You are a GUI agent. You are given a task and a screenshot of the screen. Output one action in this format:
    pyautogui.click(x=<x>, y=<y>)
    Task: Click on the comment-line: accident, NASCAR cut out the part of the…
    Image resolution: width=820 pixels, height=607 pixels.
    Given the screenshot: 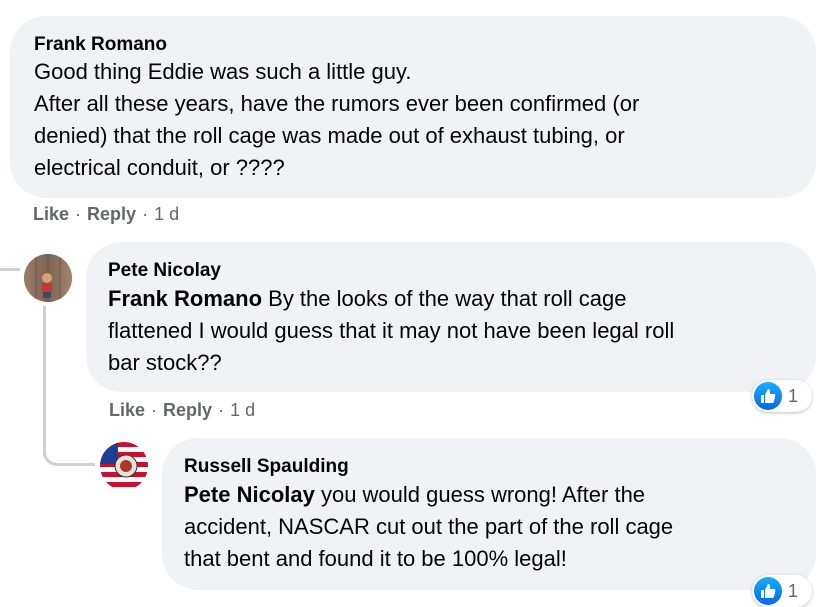 What is the action you would take?
    pyautogui.click(x=429, y=526)
    